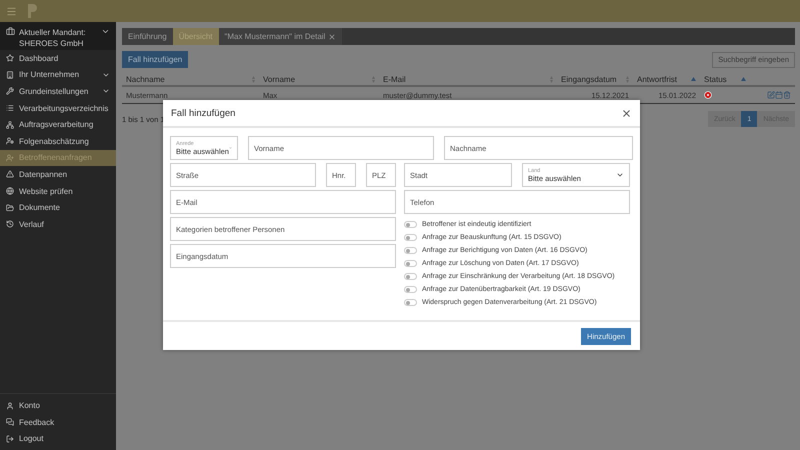  What do you see at coordinates (589, 79) in the screenshot?
I see `column-header: Eingangsdatum` at bounding box center [589, 79].